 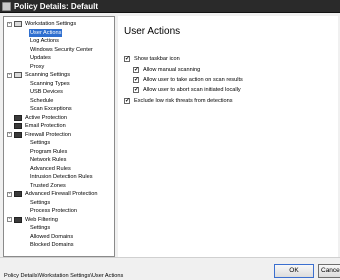 I want to click on section-title: User Actions, so click(x=152, y=31).